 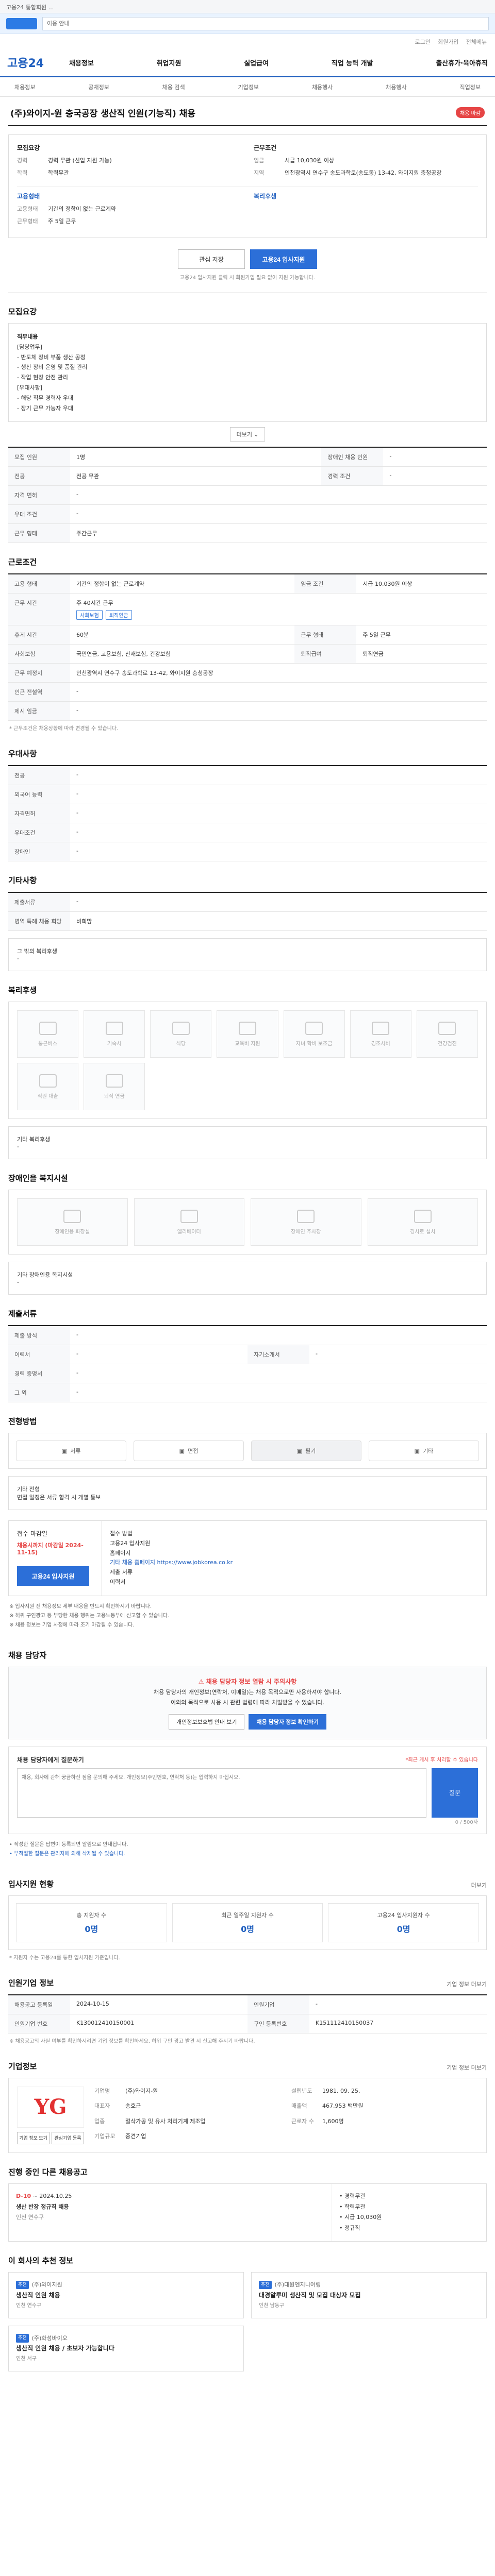 I want to click on inquiry-submit-button: 질문, so click(x=455, y=1793).